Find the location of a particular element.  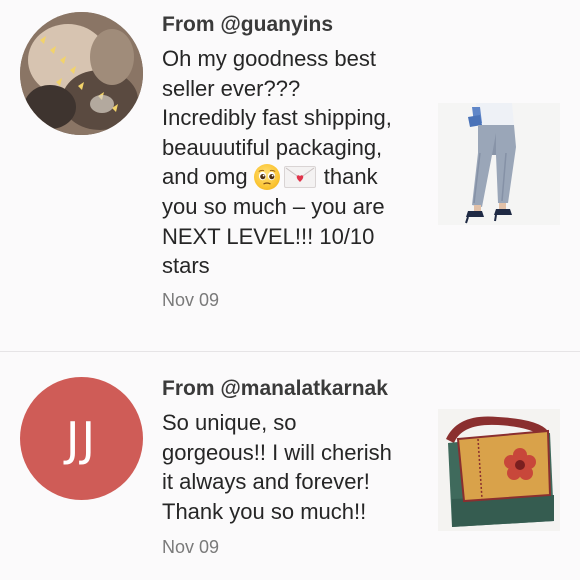

pleading-face-icon is located at coordinates (266, 176).